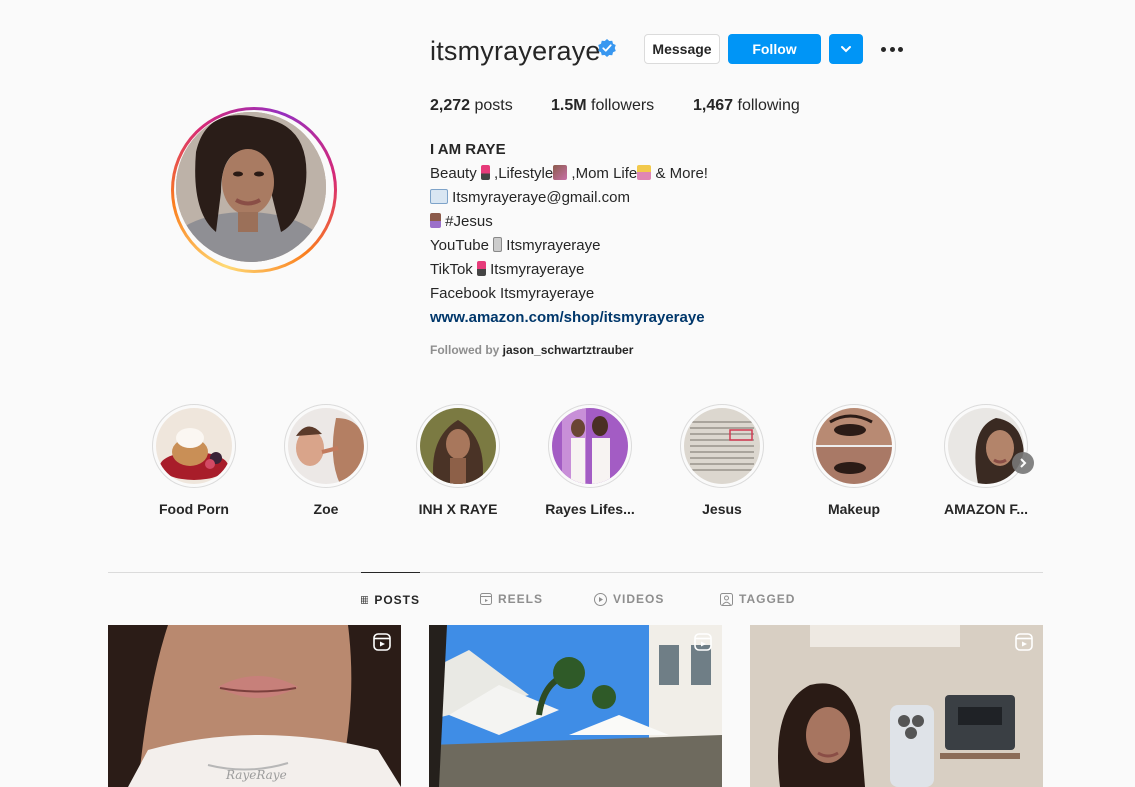 The height and width of the screenshot is (787, 1135). Describe the element at coordinates (629, 599) in the screenshot. I see `tab-videos: VIDEOS` at that location.